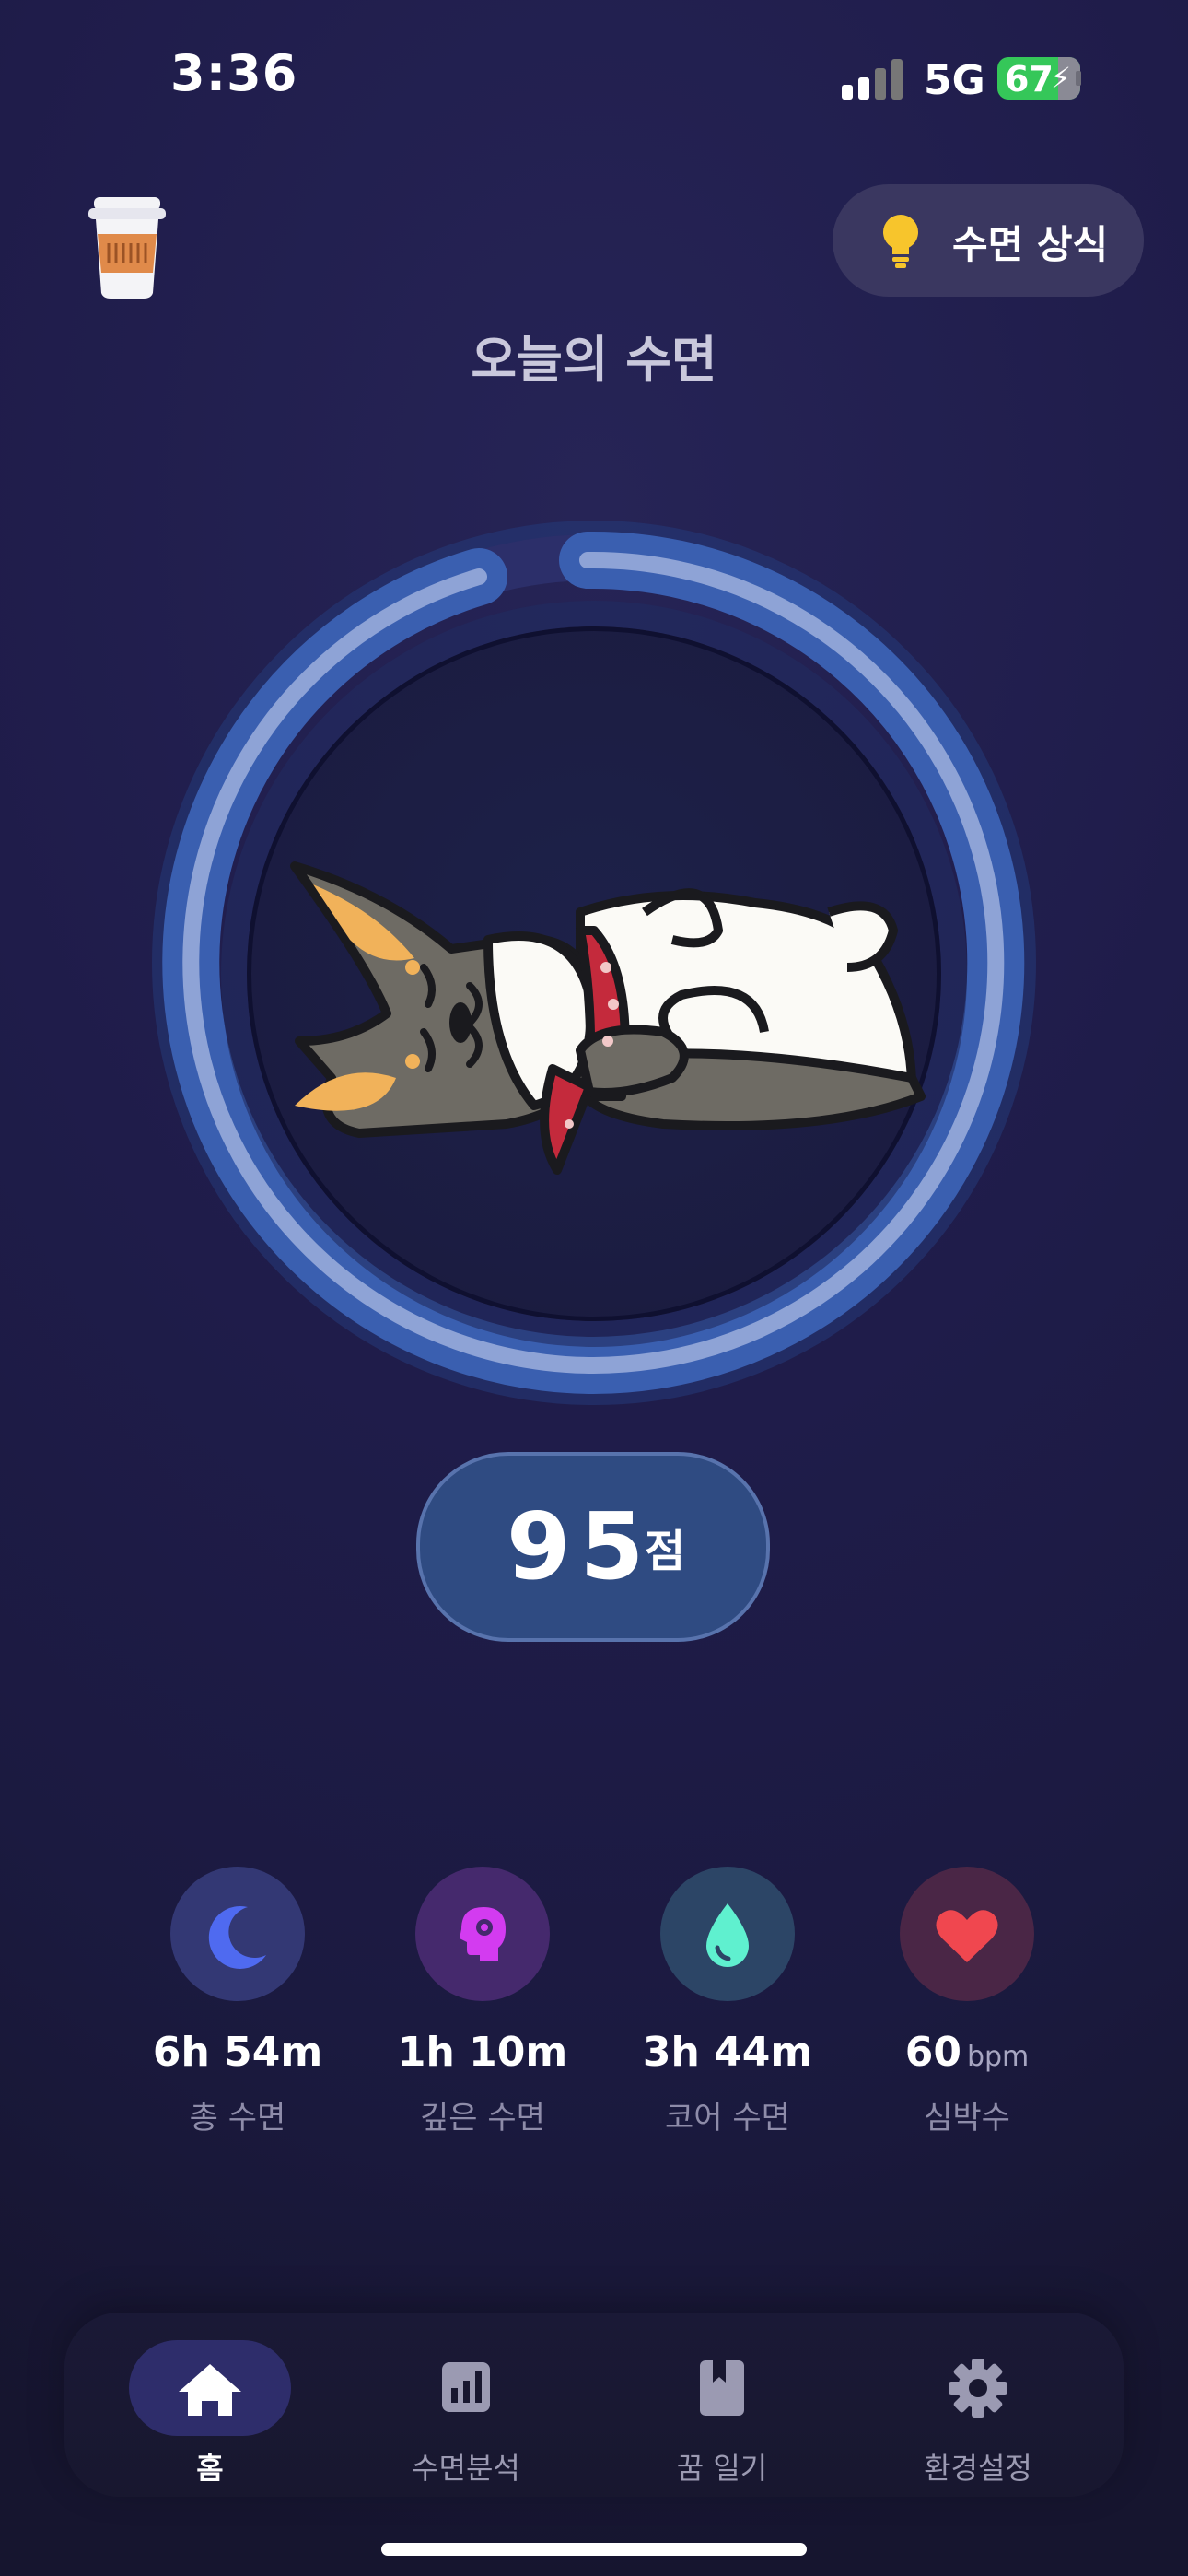 The image size is (1188, 2576). What do you see at coordinates (482, 2052) in the screenshot?
I see `stat-value: 1h 10m` at bounding box center [482, 2052].